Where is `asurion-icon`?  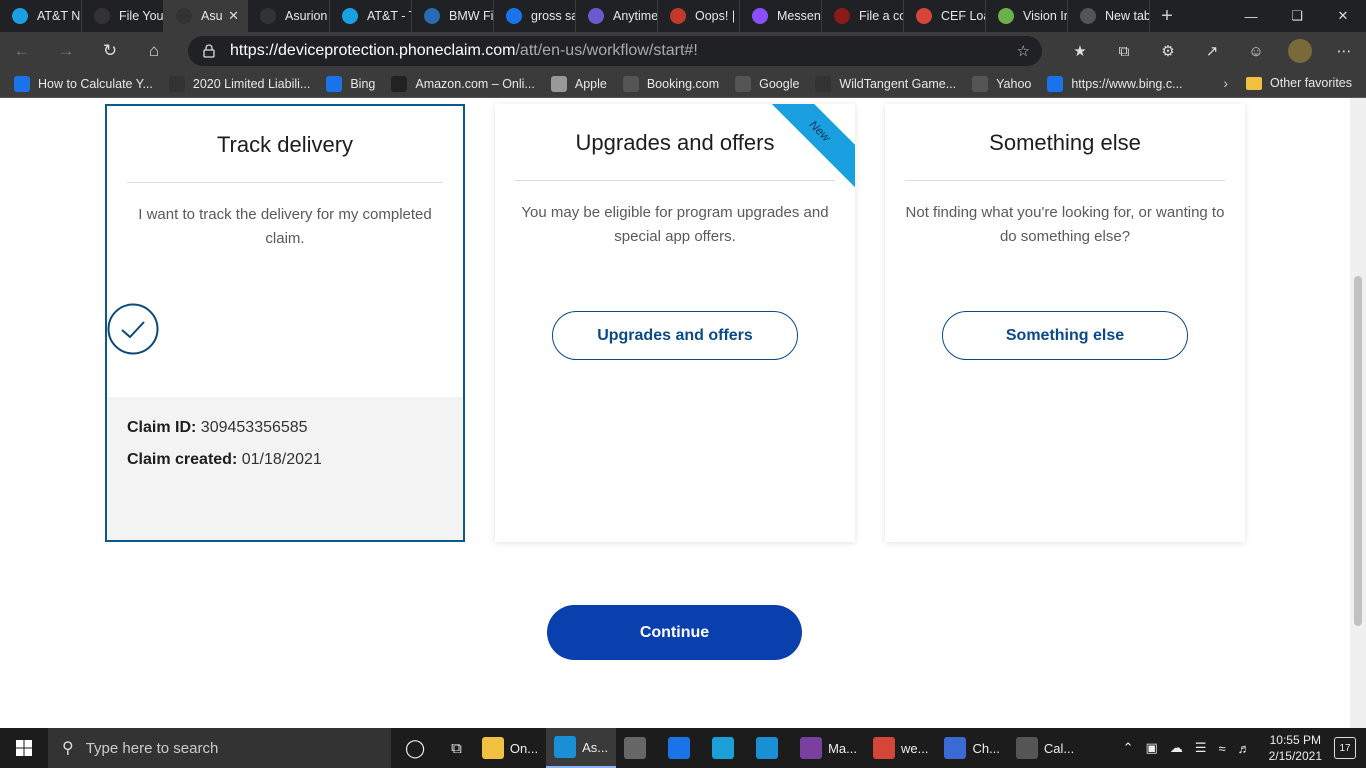 asurion-icon is located at coordinates (102, 16).